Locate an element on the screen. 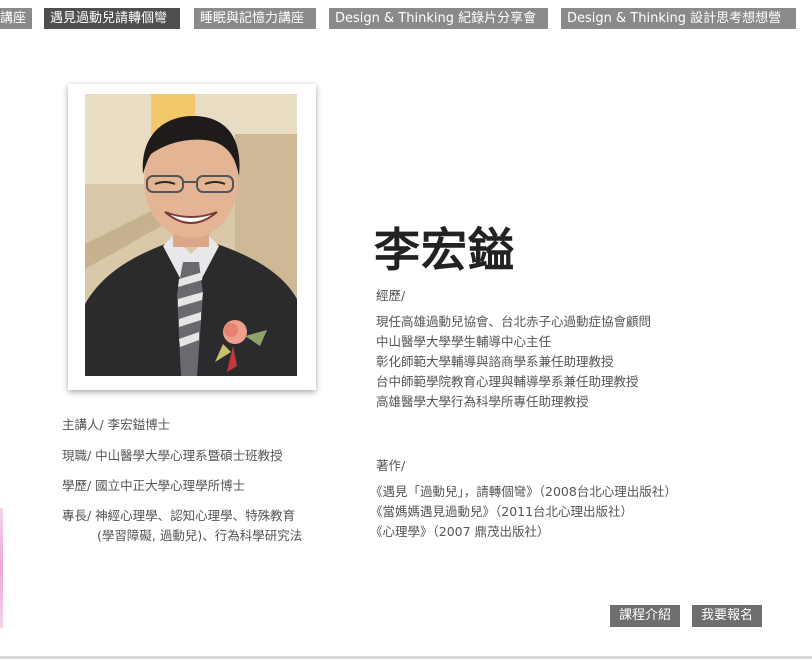 The height and width of the screenshot is (661, 812). current-job-text: 現職/ 中山醫學大學心理系暨碩士班教授 is located at coordinates (172, 455).